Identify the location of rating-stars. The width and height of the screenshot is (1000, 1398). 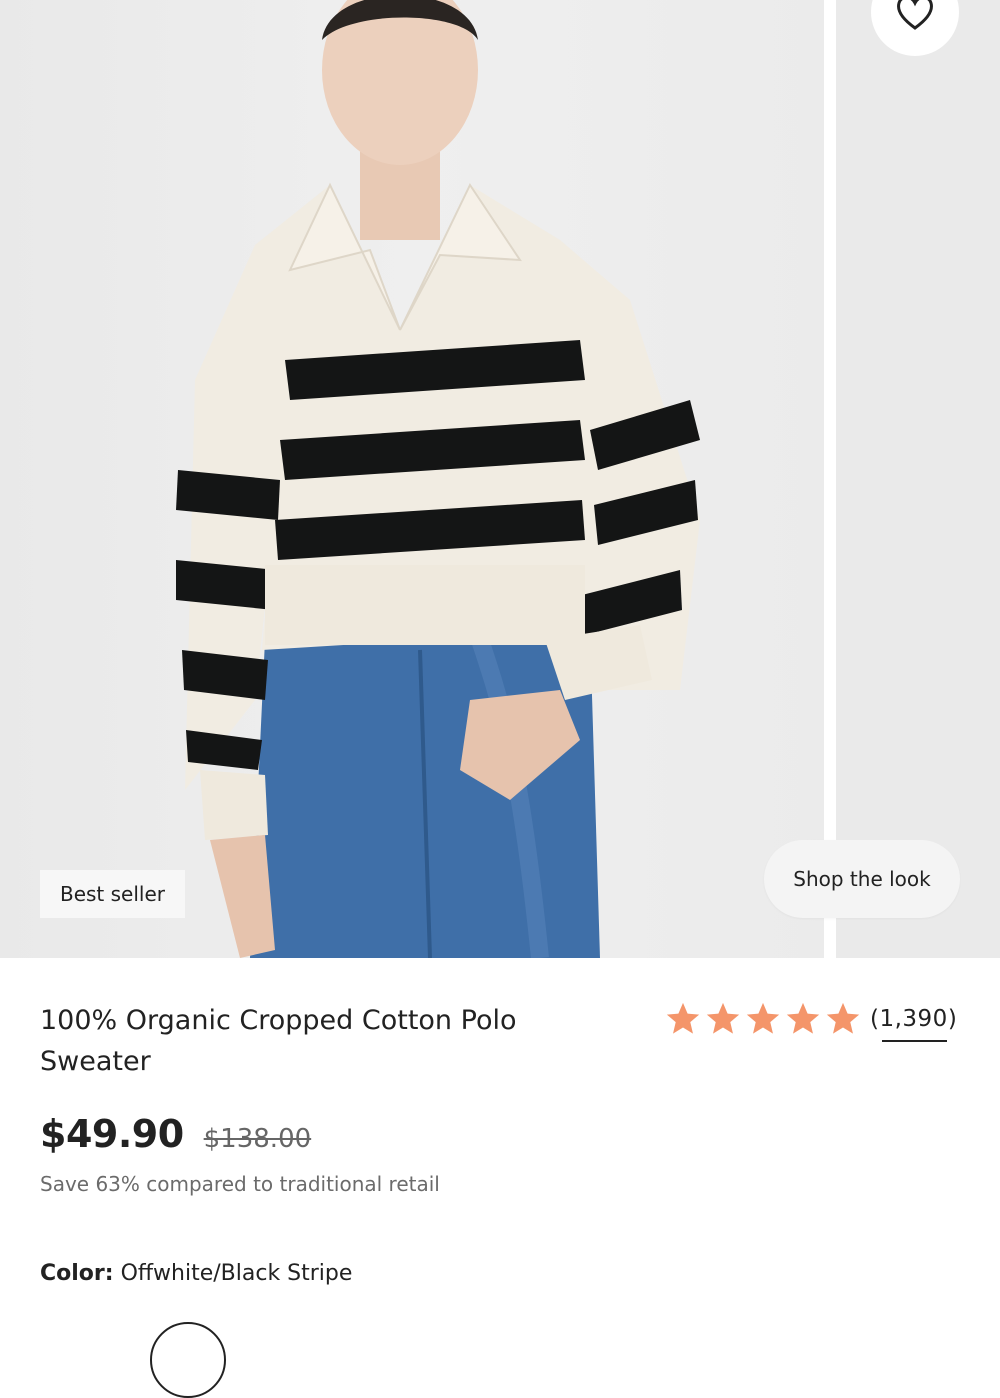
(763, 1019).